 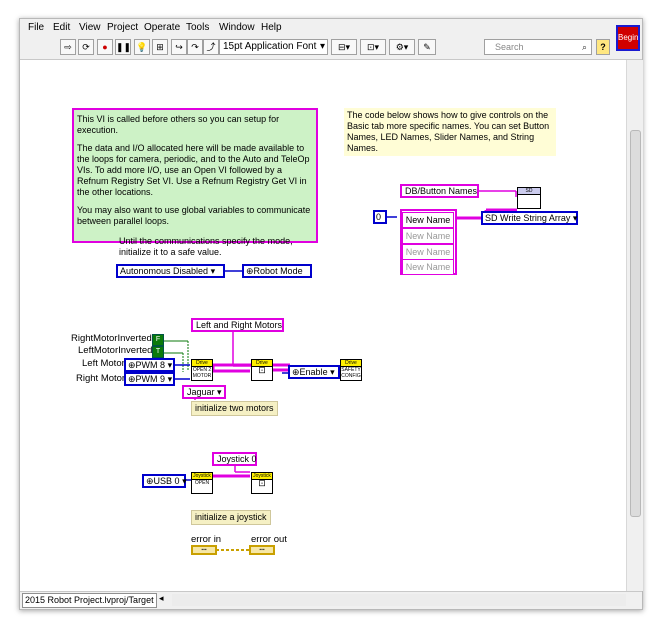 What do you see at coordinates (89, 600) in the screenshot?
I see `project-path: 2015 Robot Project.lvproj/Target` at bounding box center [89, 600].